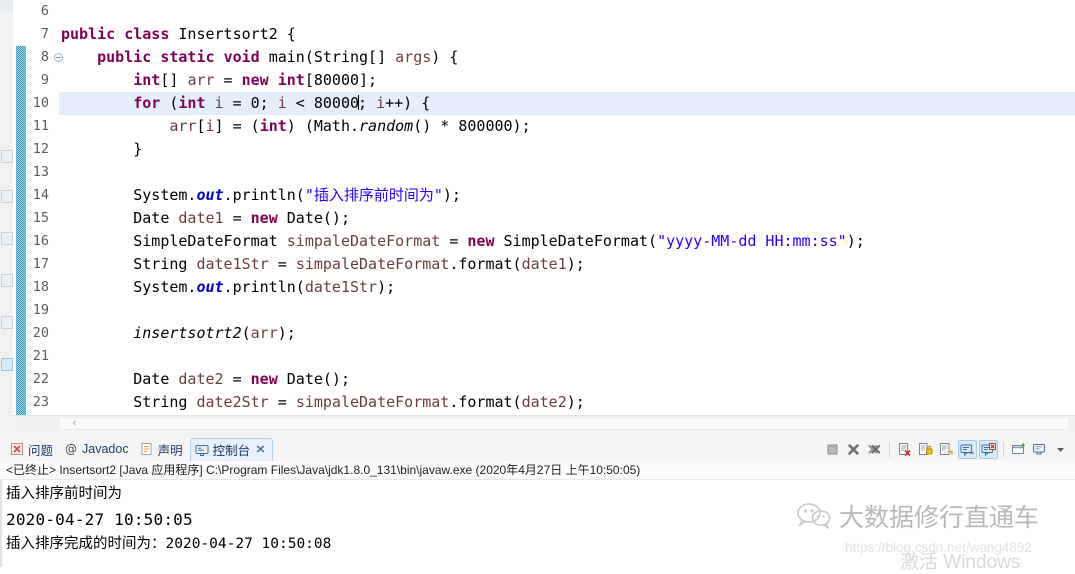  I want to click on show-console-on-error-button, so click(988, 449).